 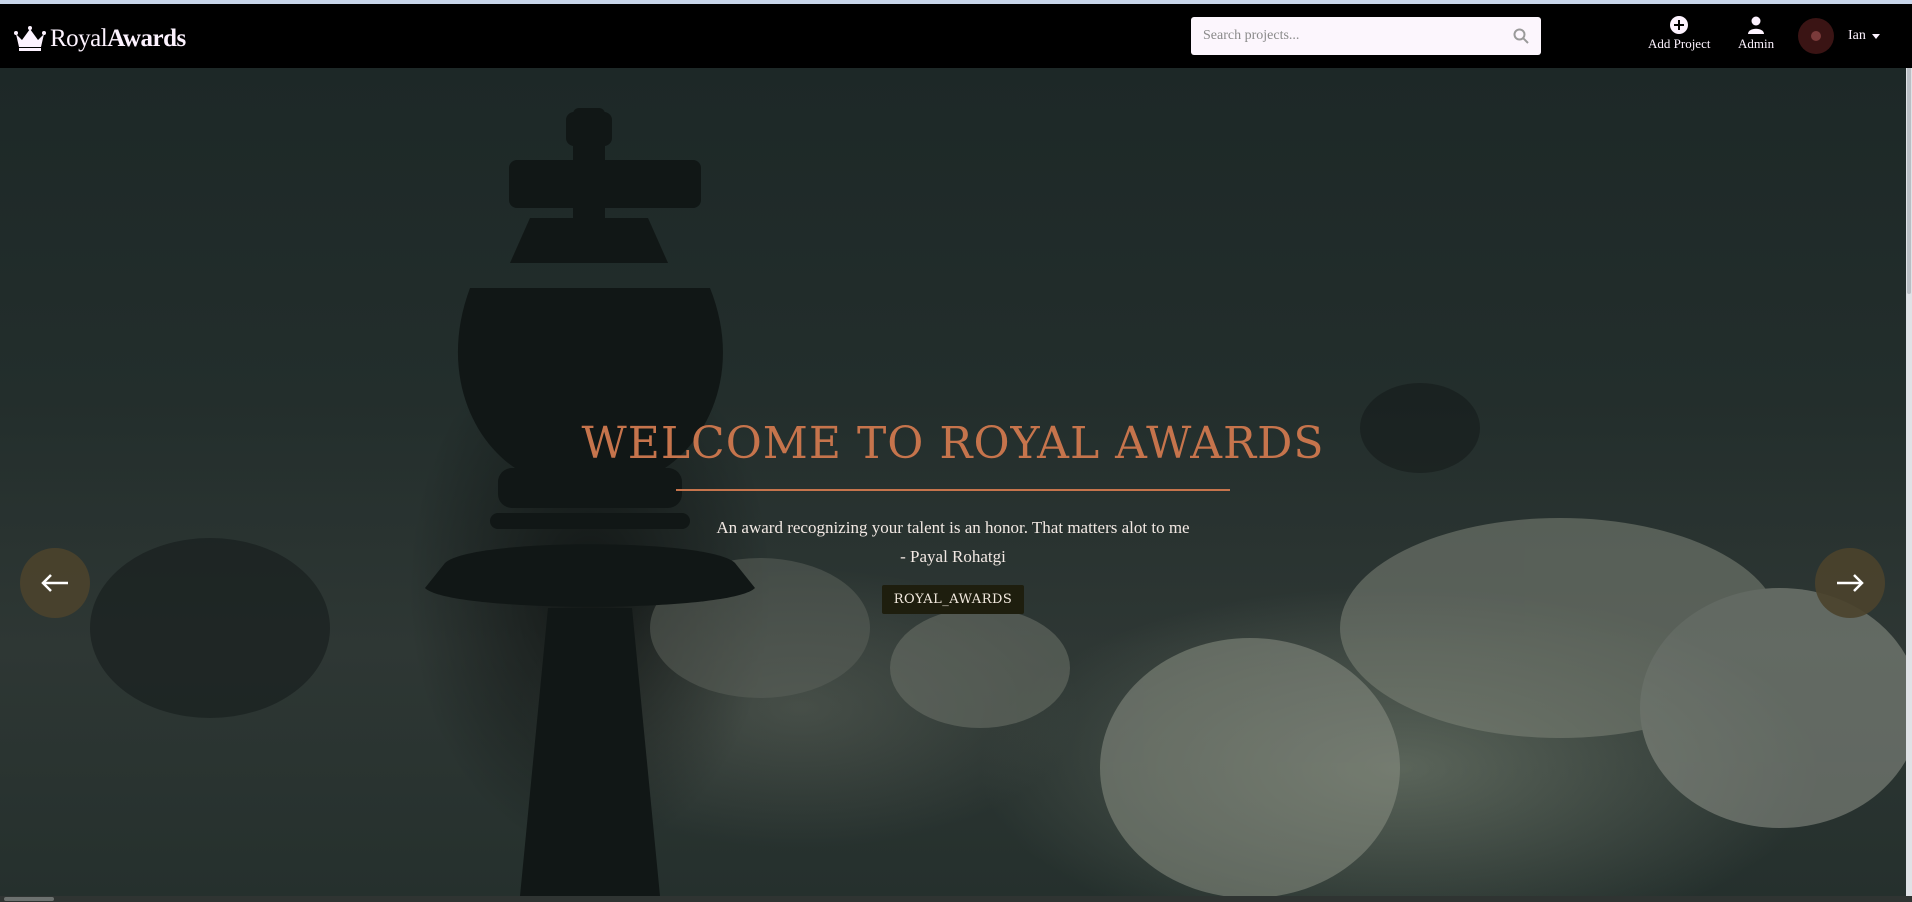 I want to click on add-project-link: Add Project, so click(x=1679, y=34).